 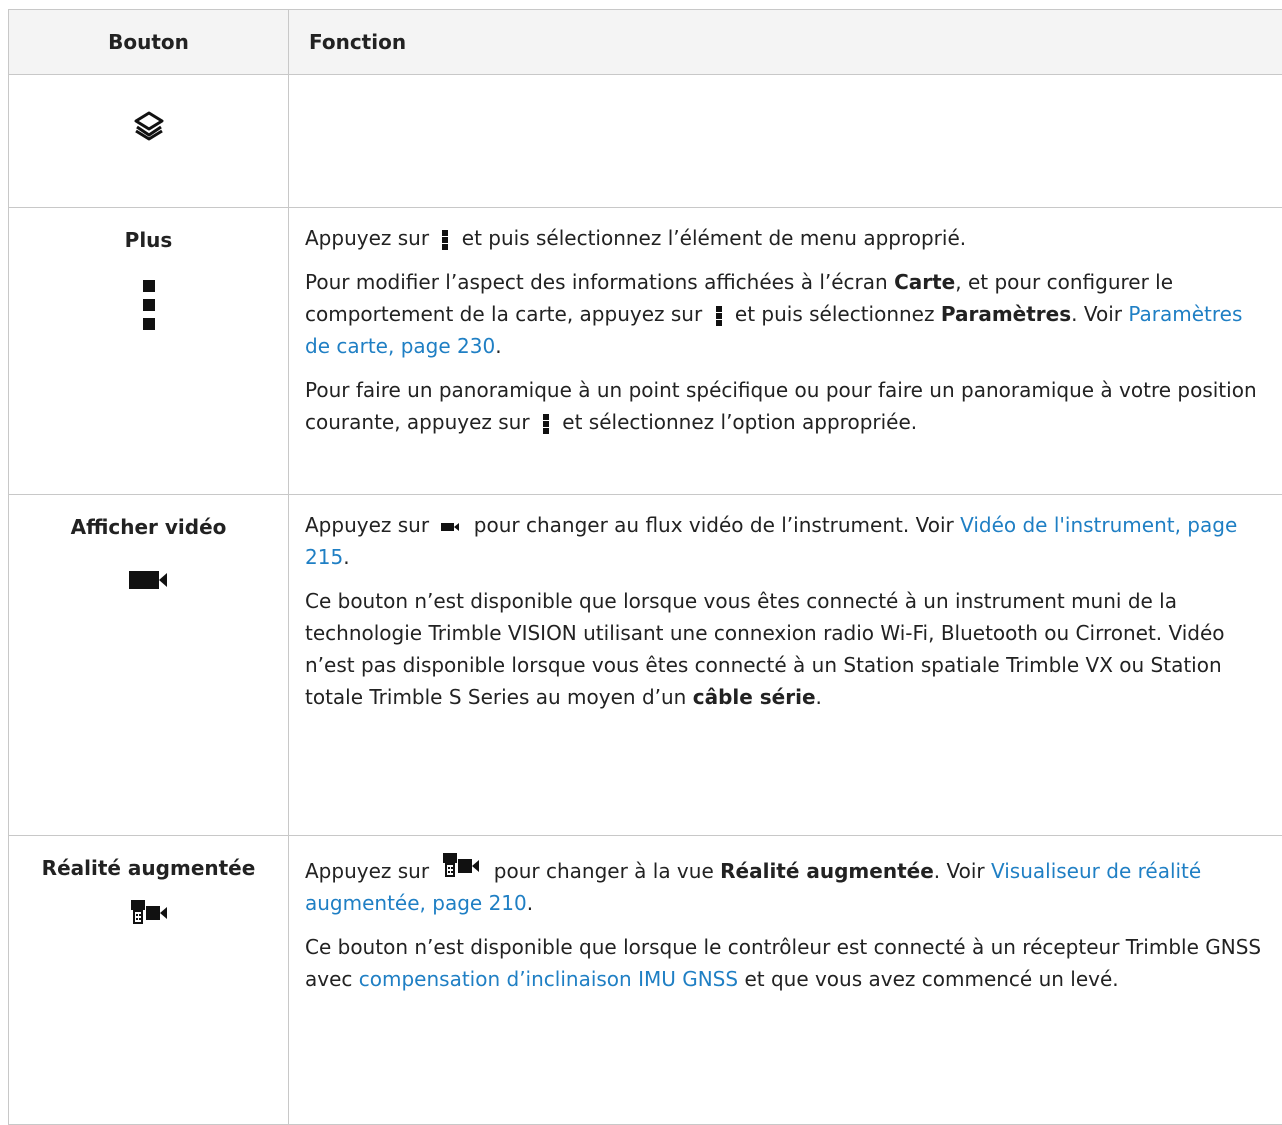 I want to click on button-cell, so click(x=149, y=141).